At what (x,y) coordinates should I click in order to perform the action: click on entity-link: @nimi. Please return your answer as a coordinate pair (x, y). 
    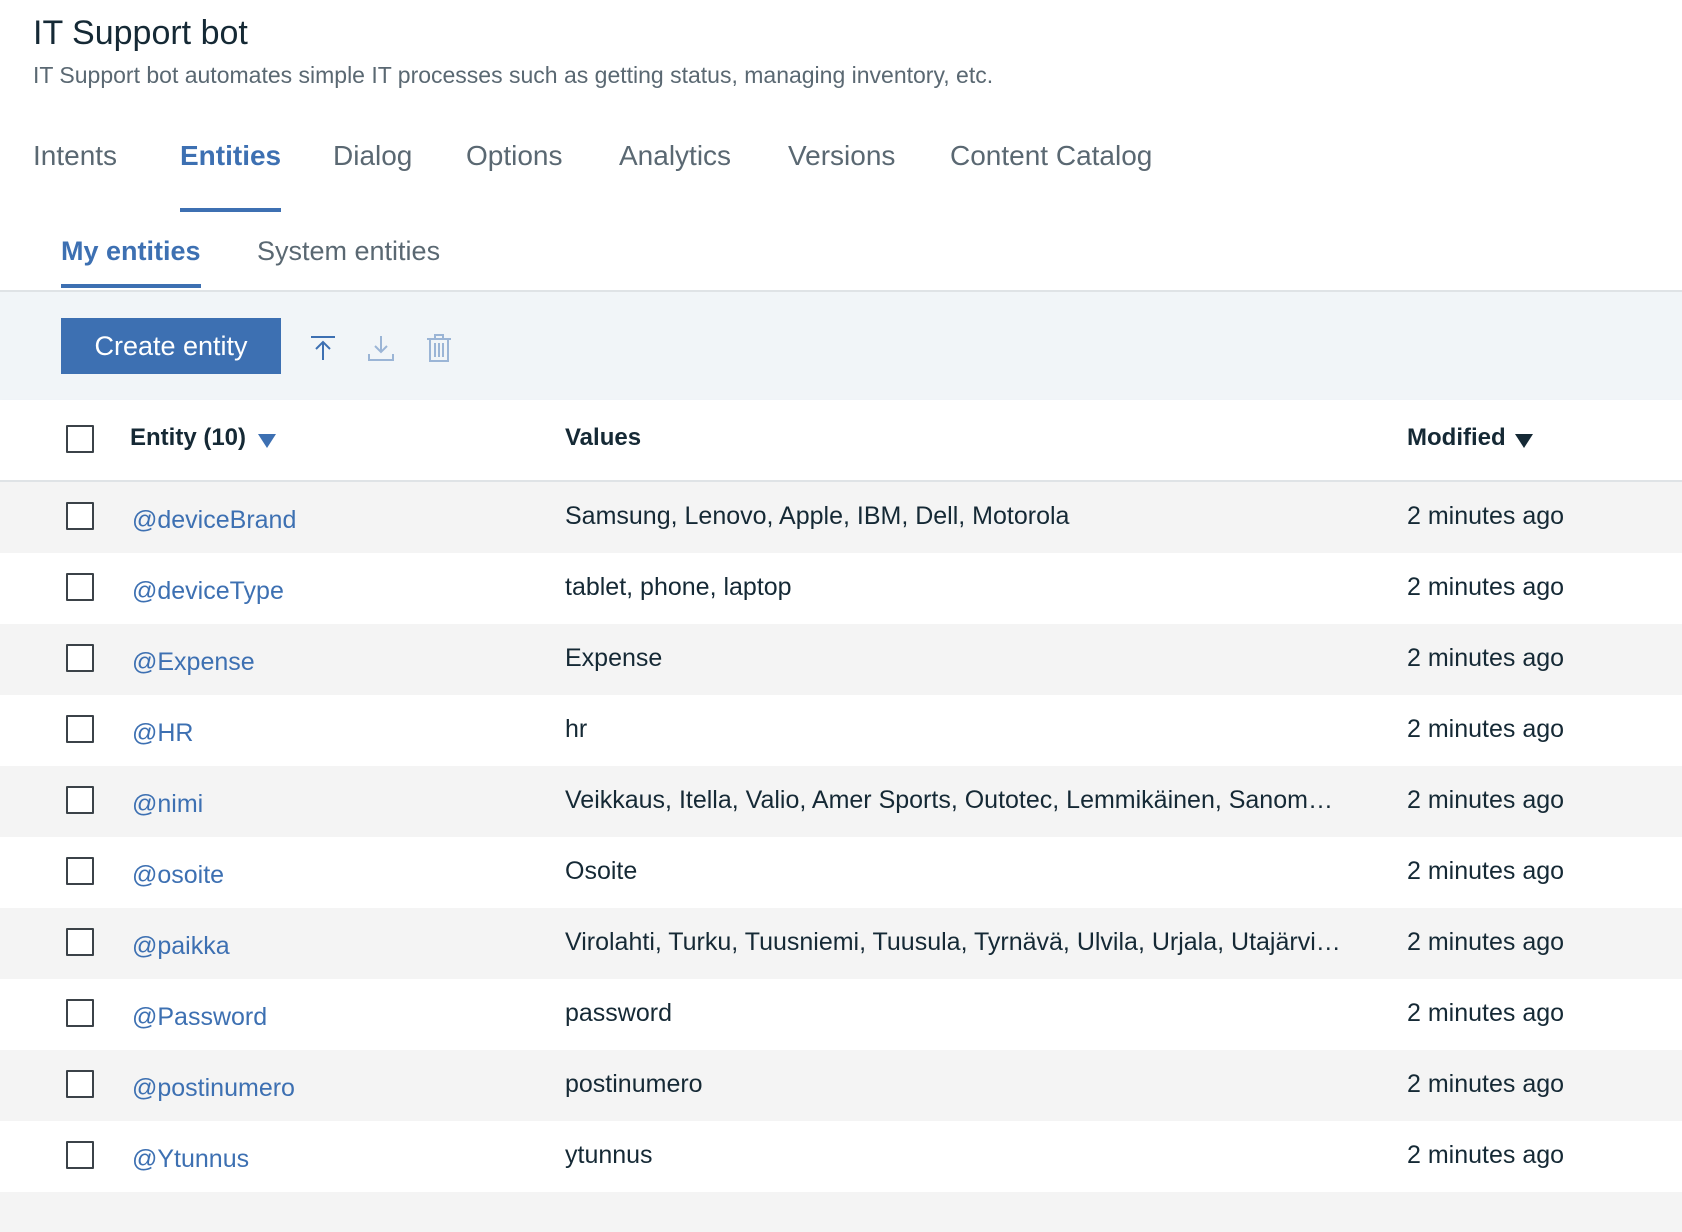
    Looking at the image, I should click on (167, 804).